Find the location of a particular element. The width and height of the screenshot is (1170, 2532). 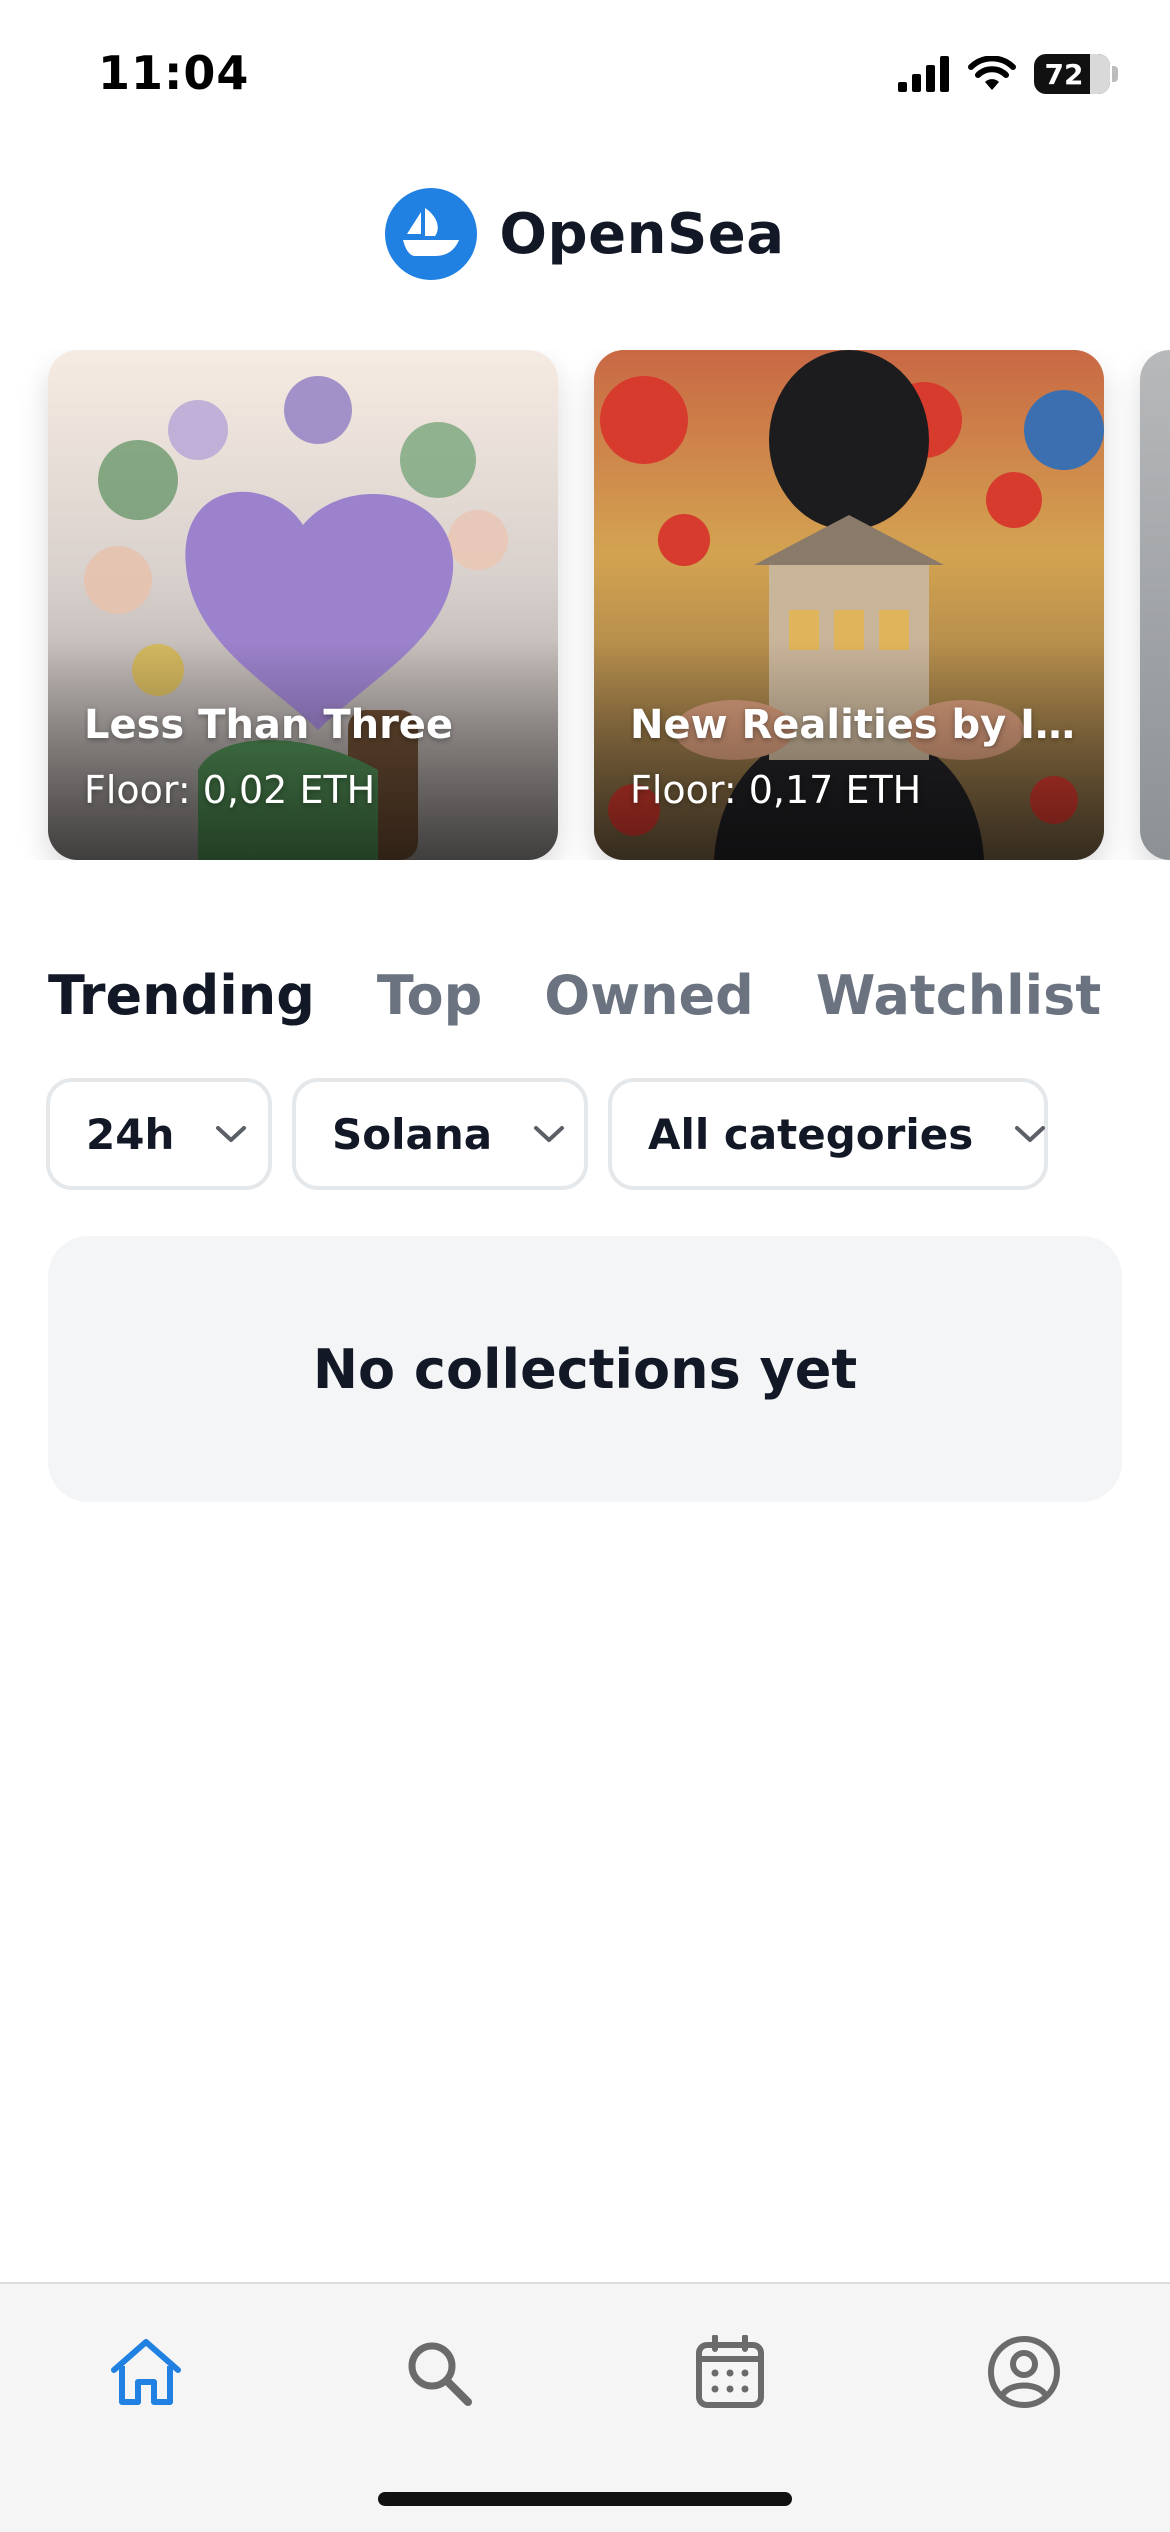

empty-state: No collections yet is located at coordinates (585, 1369).